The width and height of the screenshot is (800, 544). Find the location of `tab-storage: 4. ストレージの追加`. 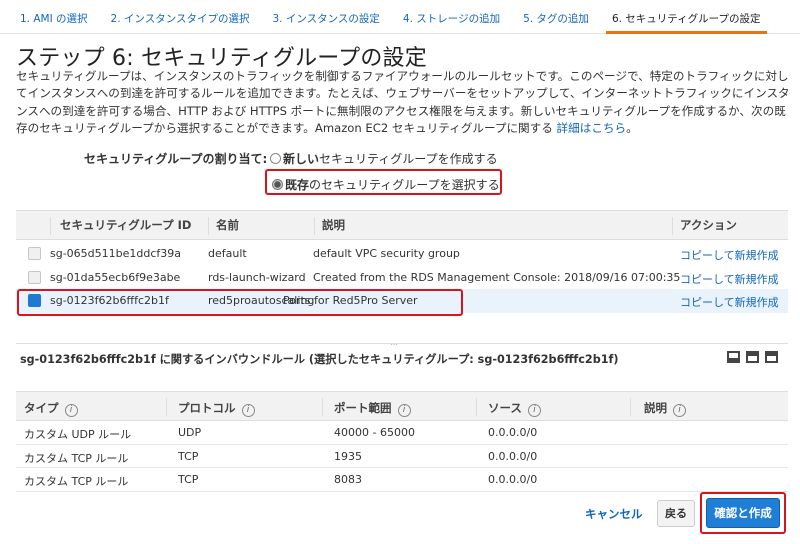

tab-storage: 4. ストレージの追加 is located at coordinates (451, 17).